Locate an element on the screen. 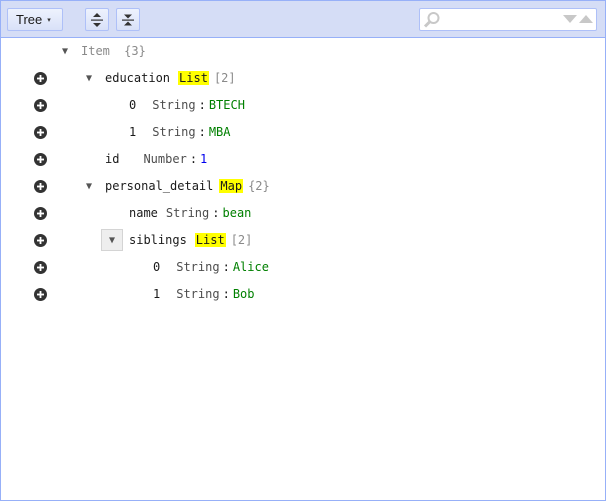 The width and height of the screenshot is (606, 501). caret-down-icon: ▾ is located at coordinates (49, 20).